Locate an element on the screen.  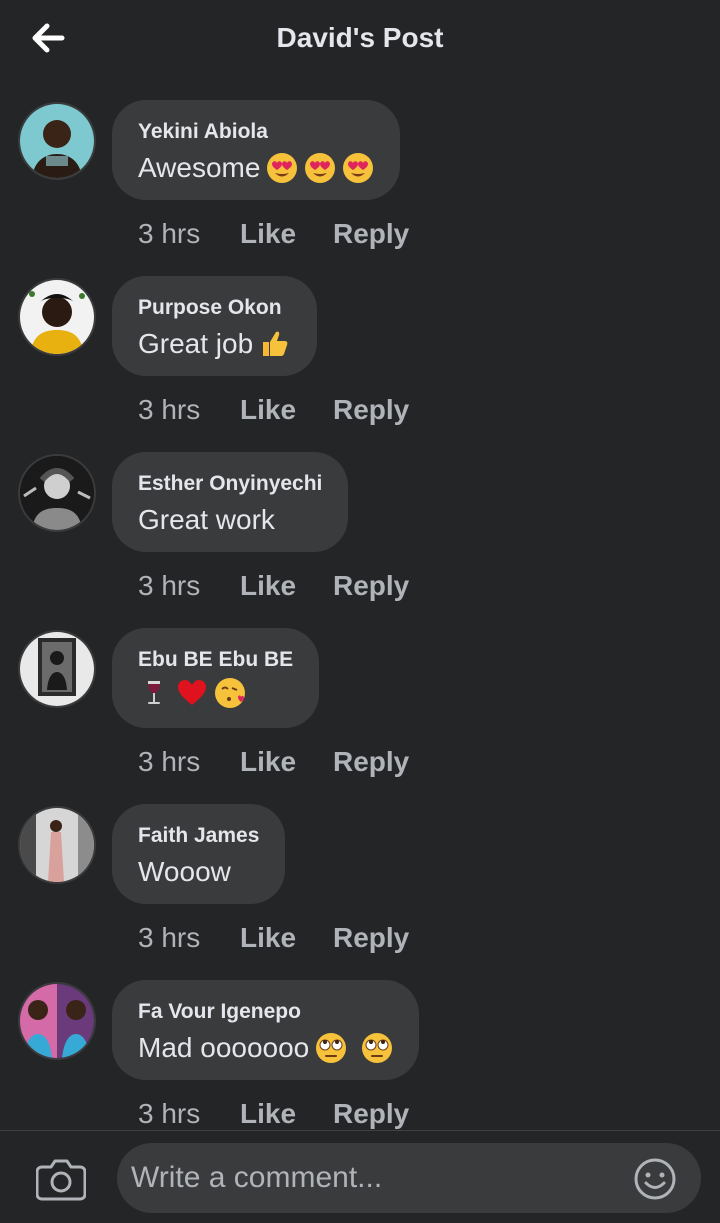
comment-bubble: Purpose Okon Great job is located at coordinates (215, 326).